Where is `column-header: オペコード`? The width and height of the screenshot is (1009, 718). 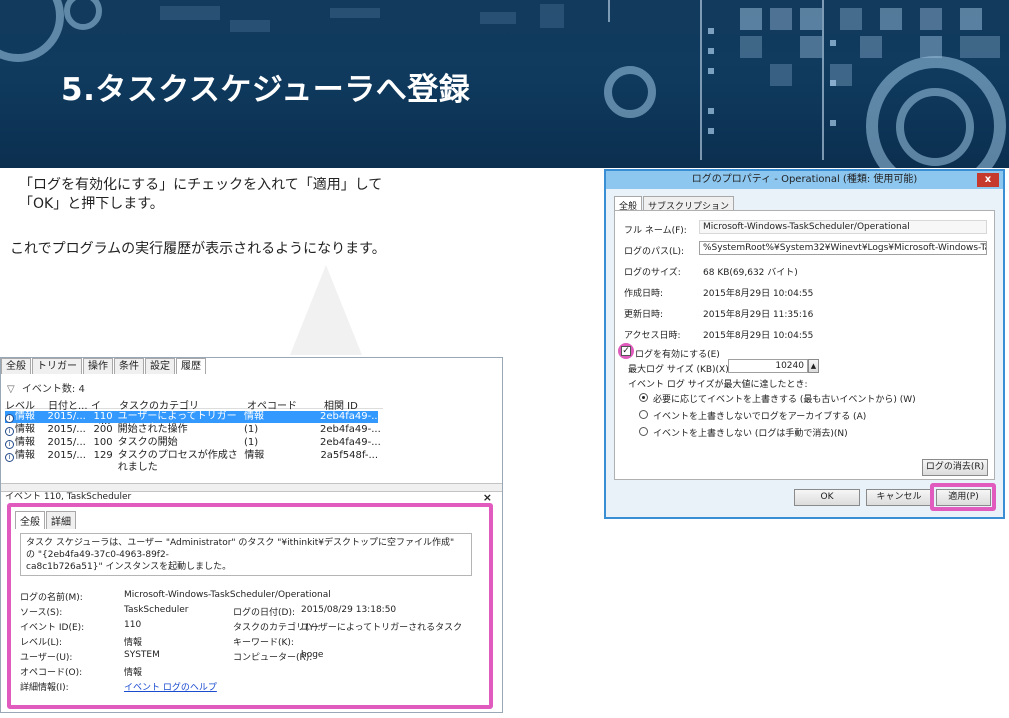 column-header: オペコード is located at coordinates (285, 404).